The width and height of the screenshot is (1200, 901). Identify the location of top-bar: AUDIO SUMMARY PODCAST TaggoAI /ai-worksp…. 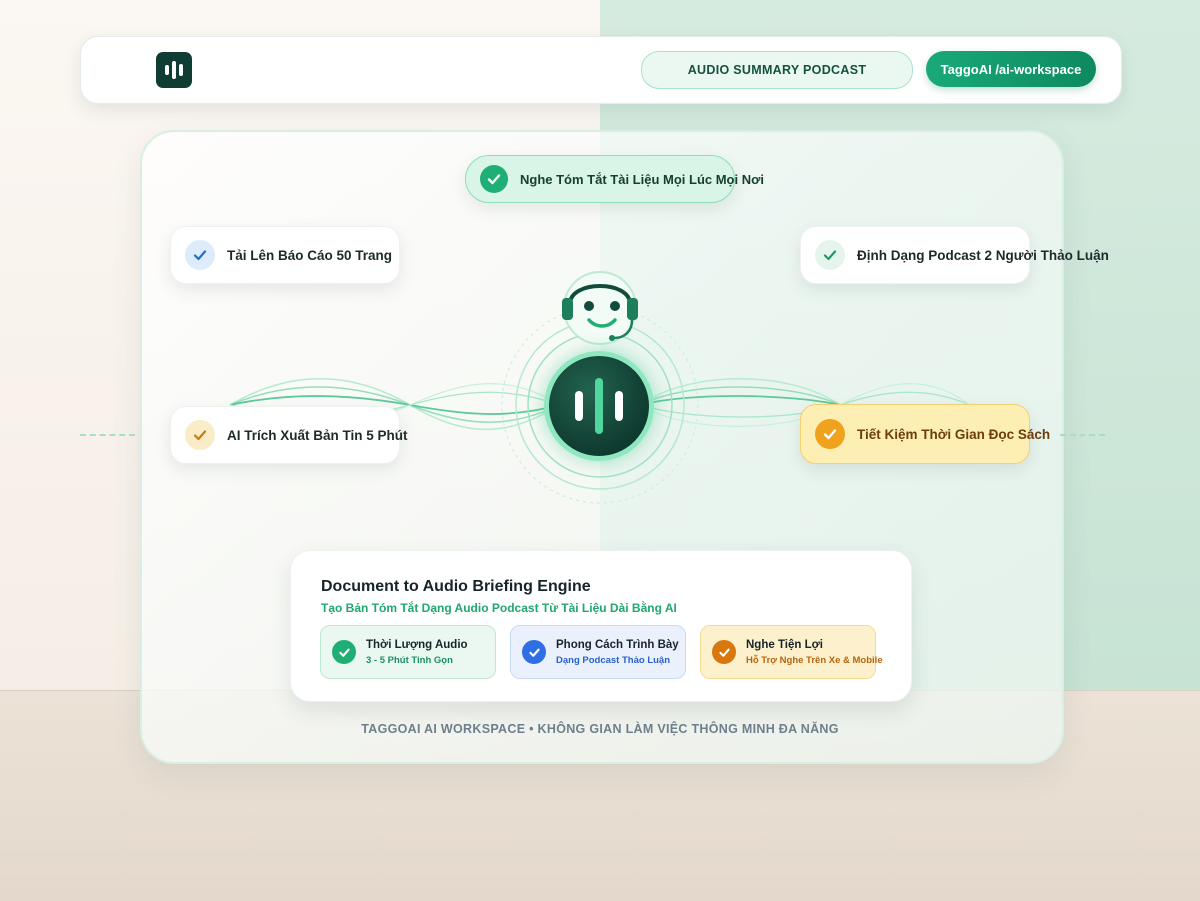
(601, 70).